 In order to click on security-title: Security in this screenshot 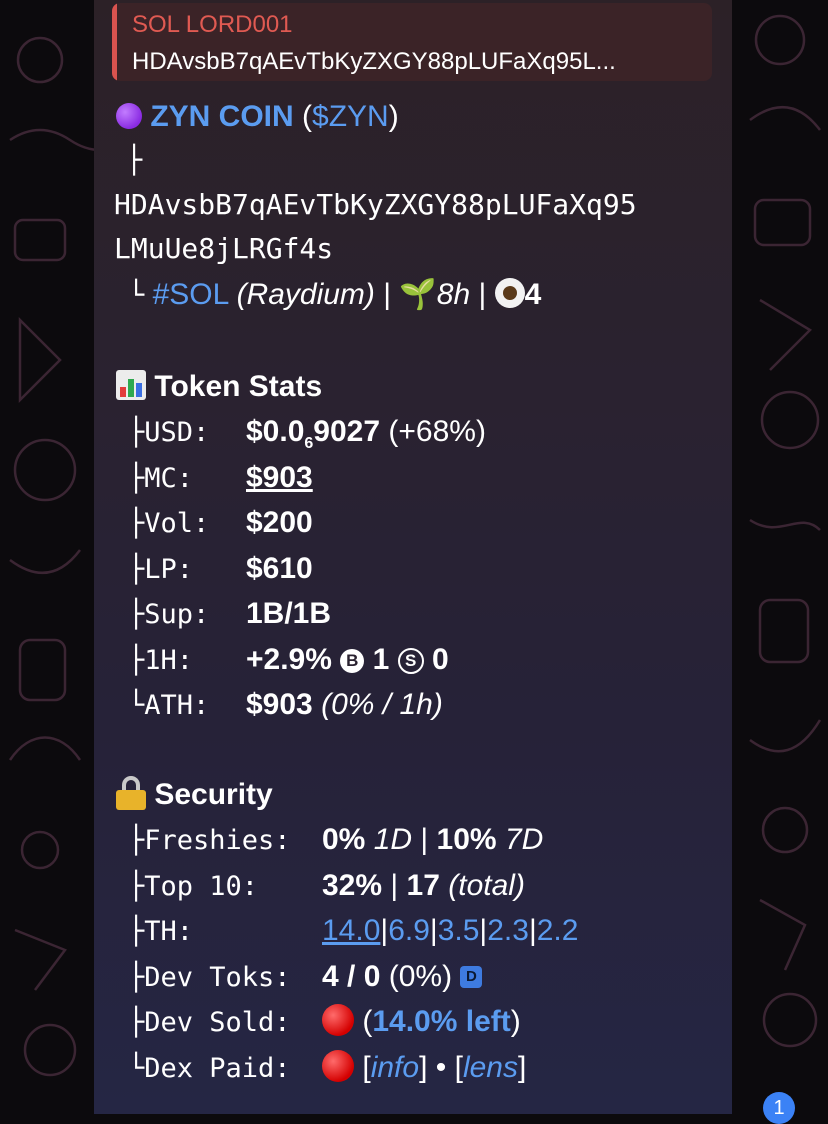, I will do `click(213, 794)`.